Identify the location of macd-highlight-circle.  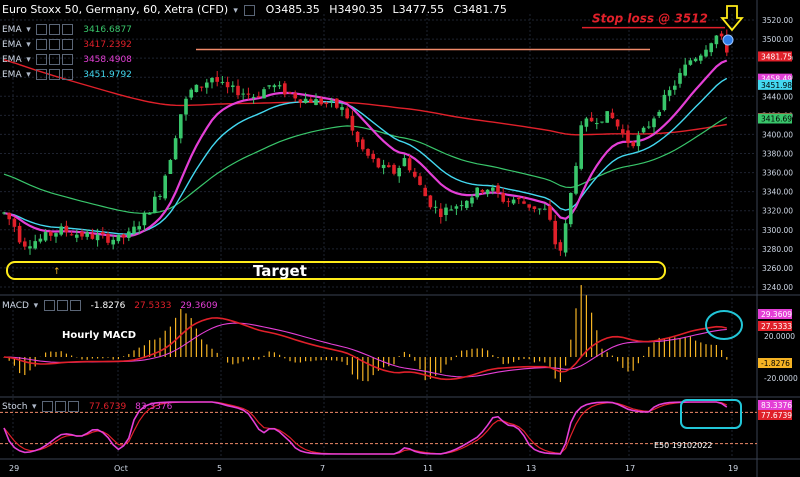
(724, 325).